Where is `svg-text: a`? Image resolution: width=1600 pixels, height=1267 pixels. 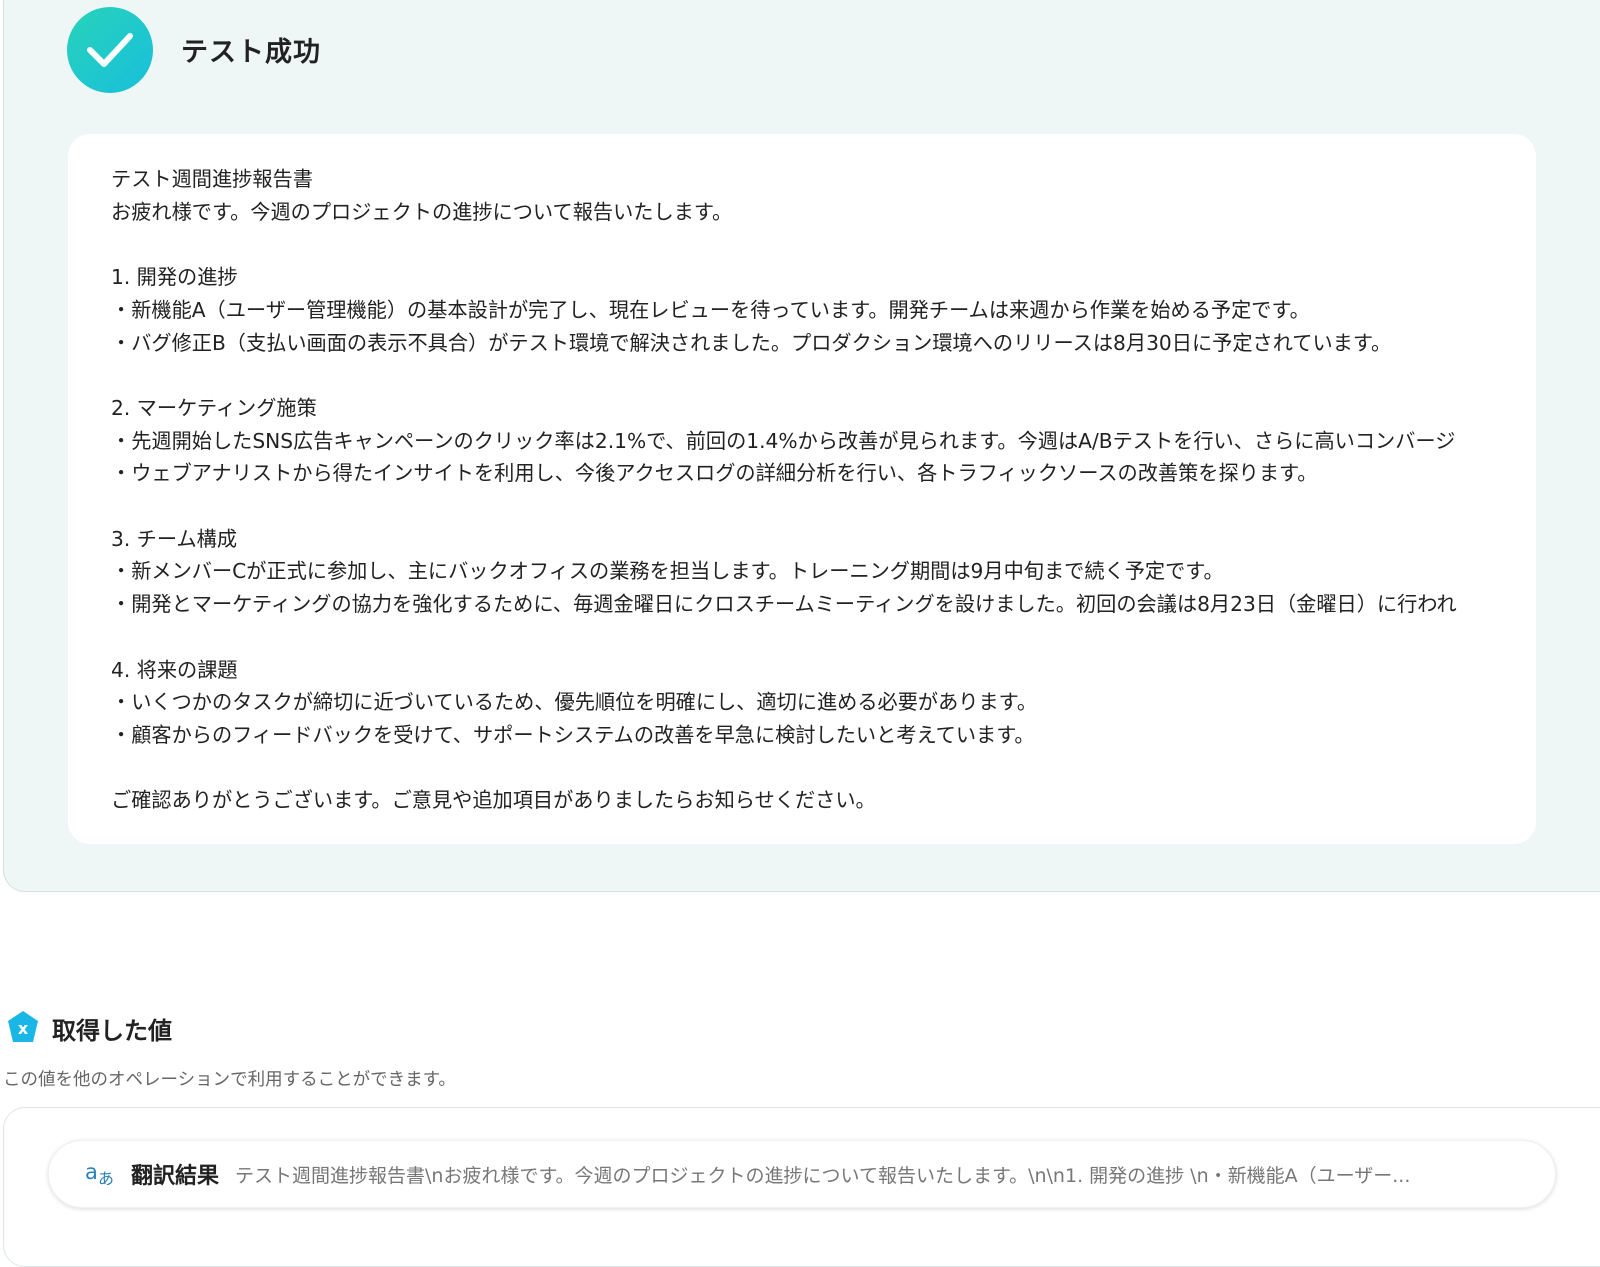
svg-text: a is located at coordinates (91, 1172).